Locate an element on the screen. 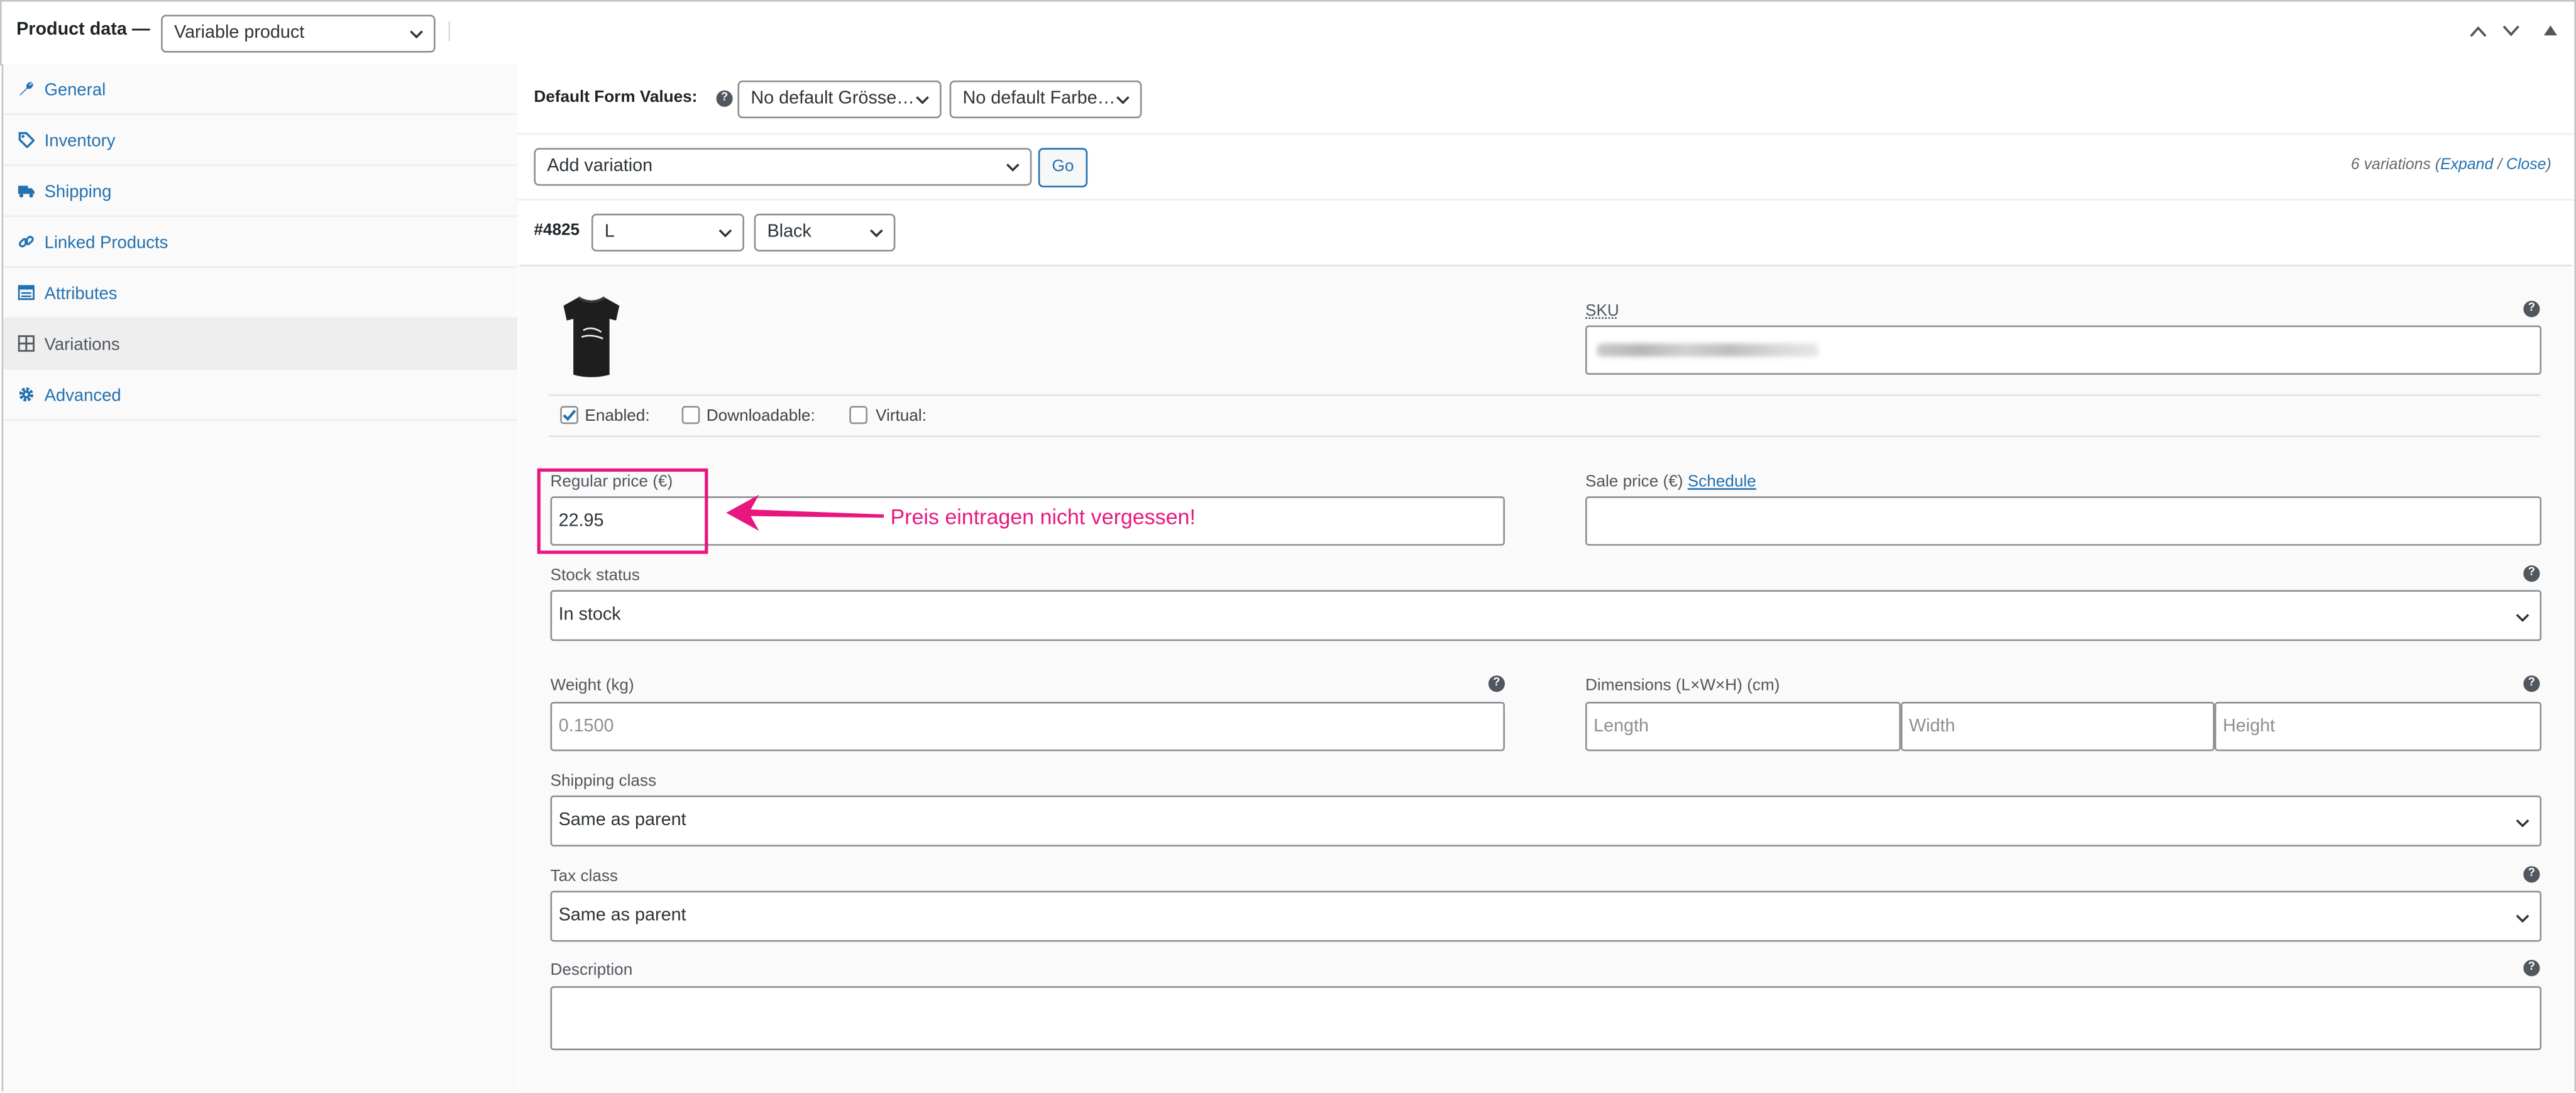 The height and width of the screenshot is (1093, 2576). dimensions-label: Dimensions (L×W×H) (cm) is located at coordinates (1682, 686).